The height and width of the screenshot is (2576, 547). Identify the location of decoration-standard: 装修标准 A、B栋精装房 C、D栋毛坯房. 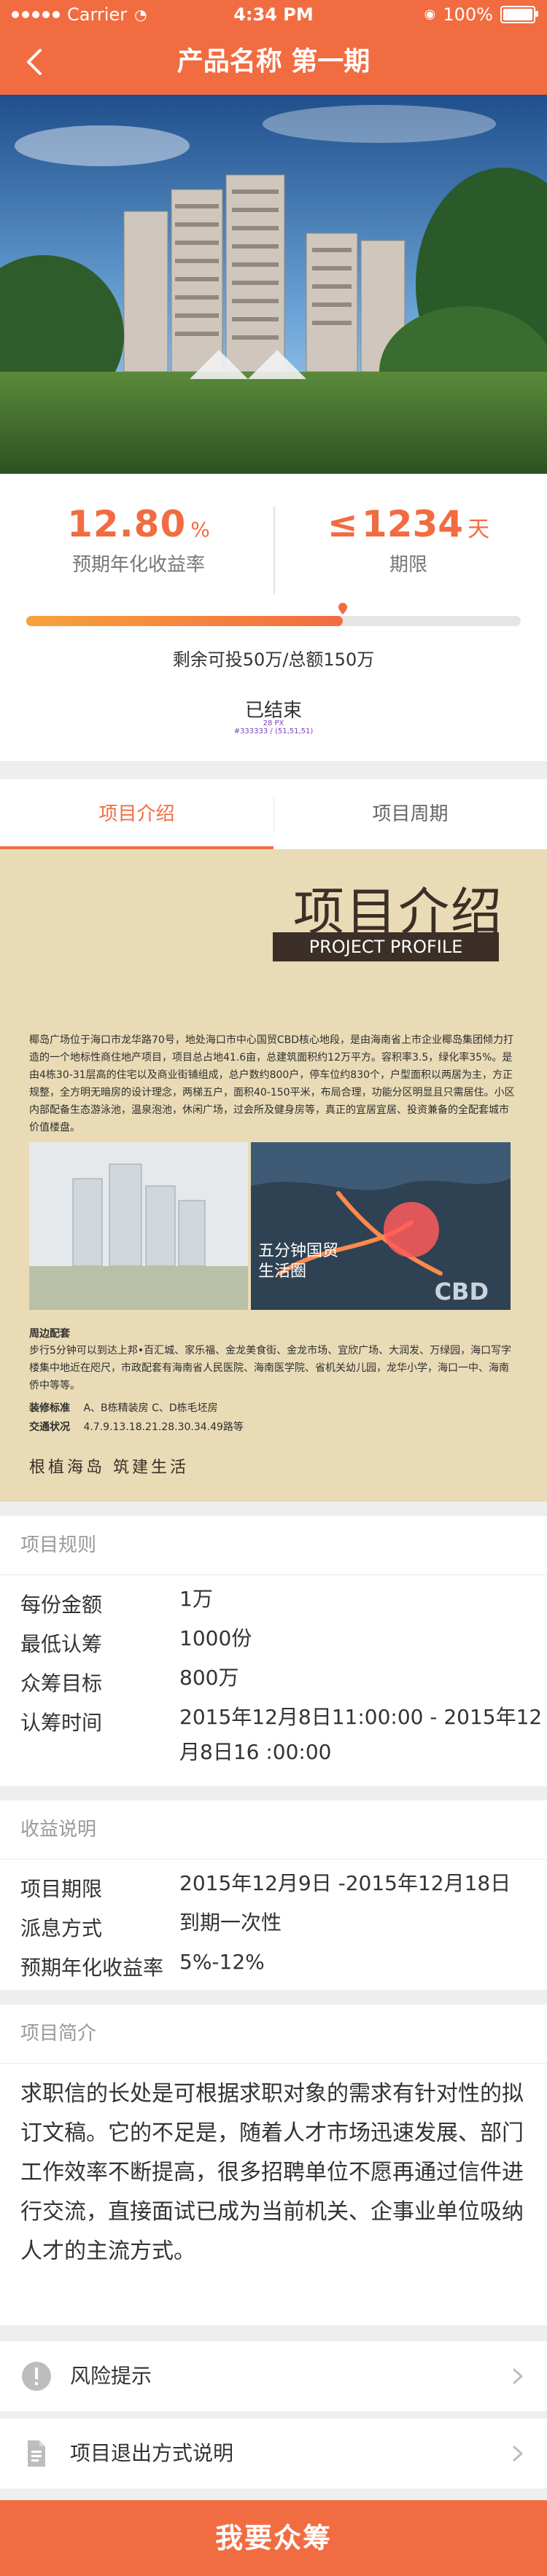
(123, 1407).